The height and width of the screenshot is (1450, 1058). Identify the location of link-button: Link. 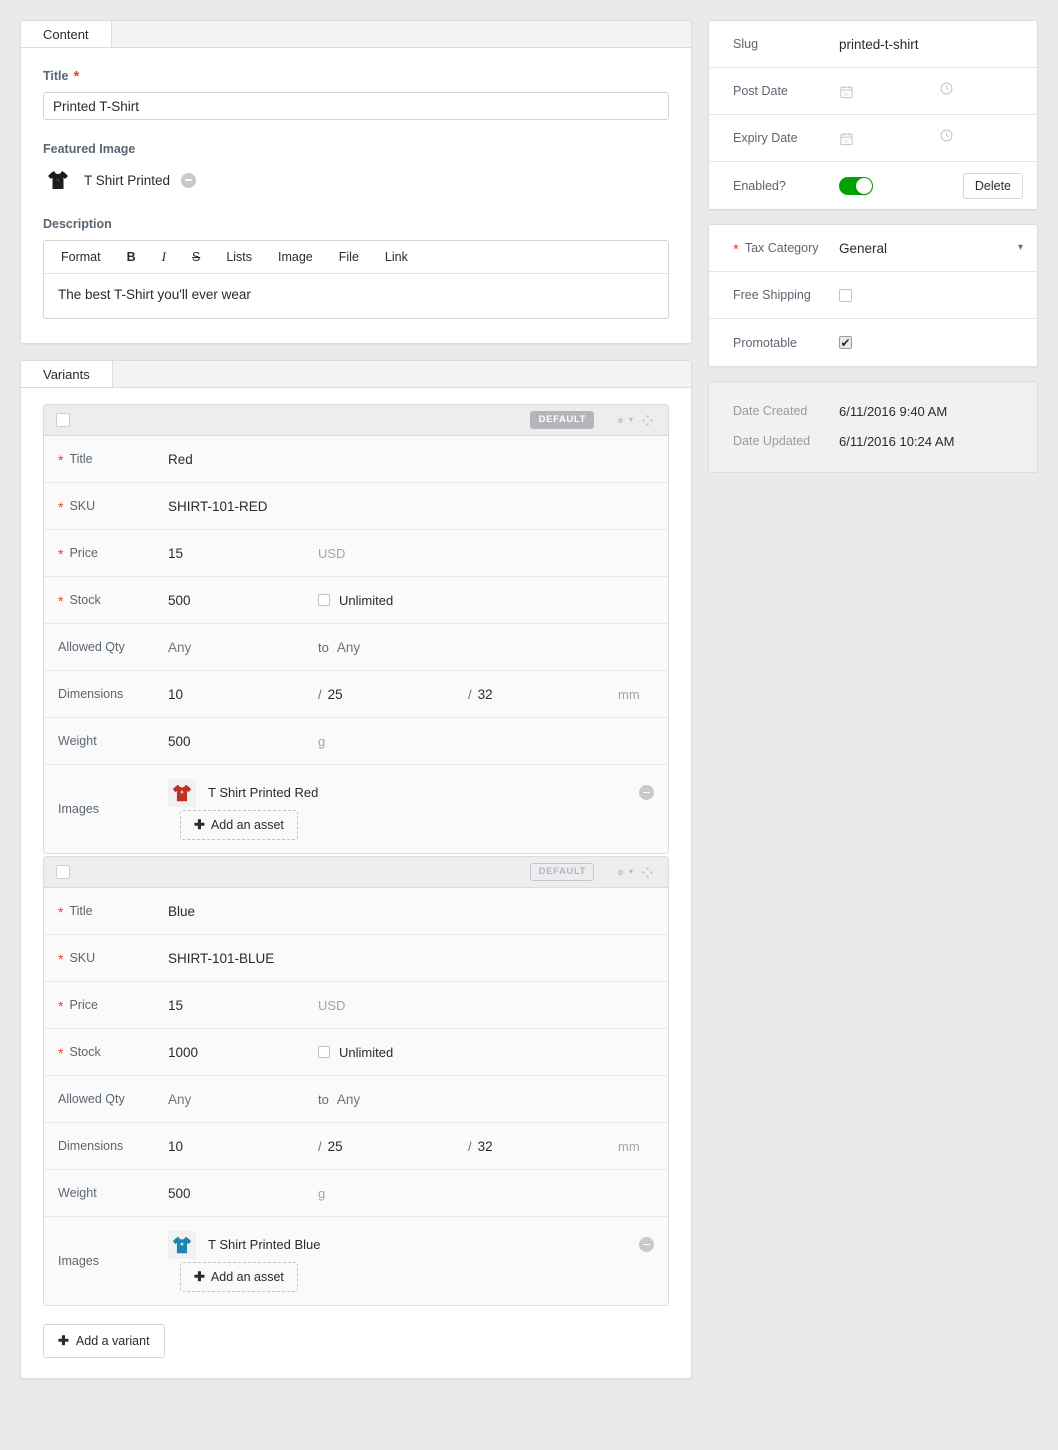
(396, 257).